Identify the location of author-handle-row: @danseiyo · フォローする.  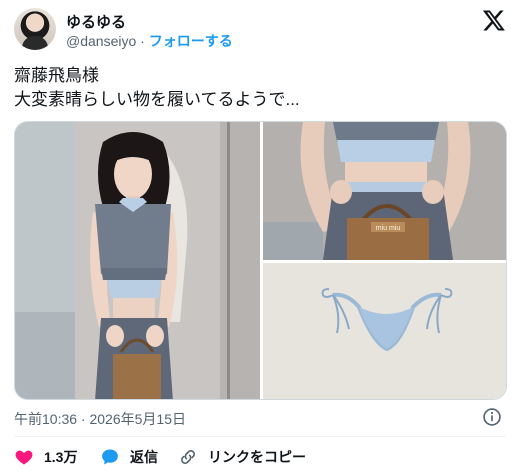
(149, 41).